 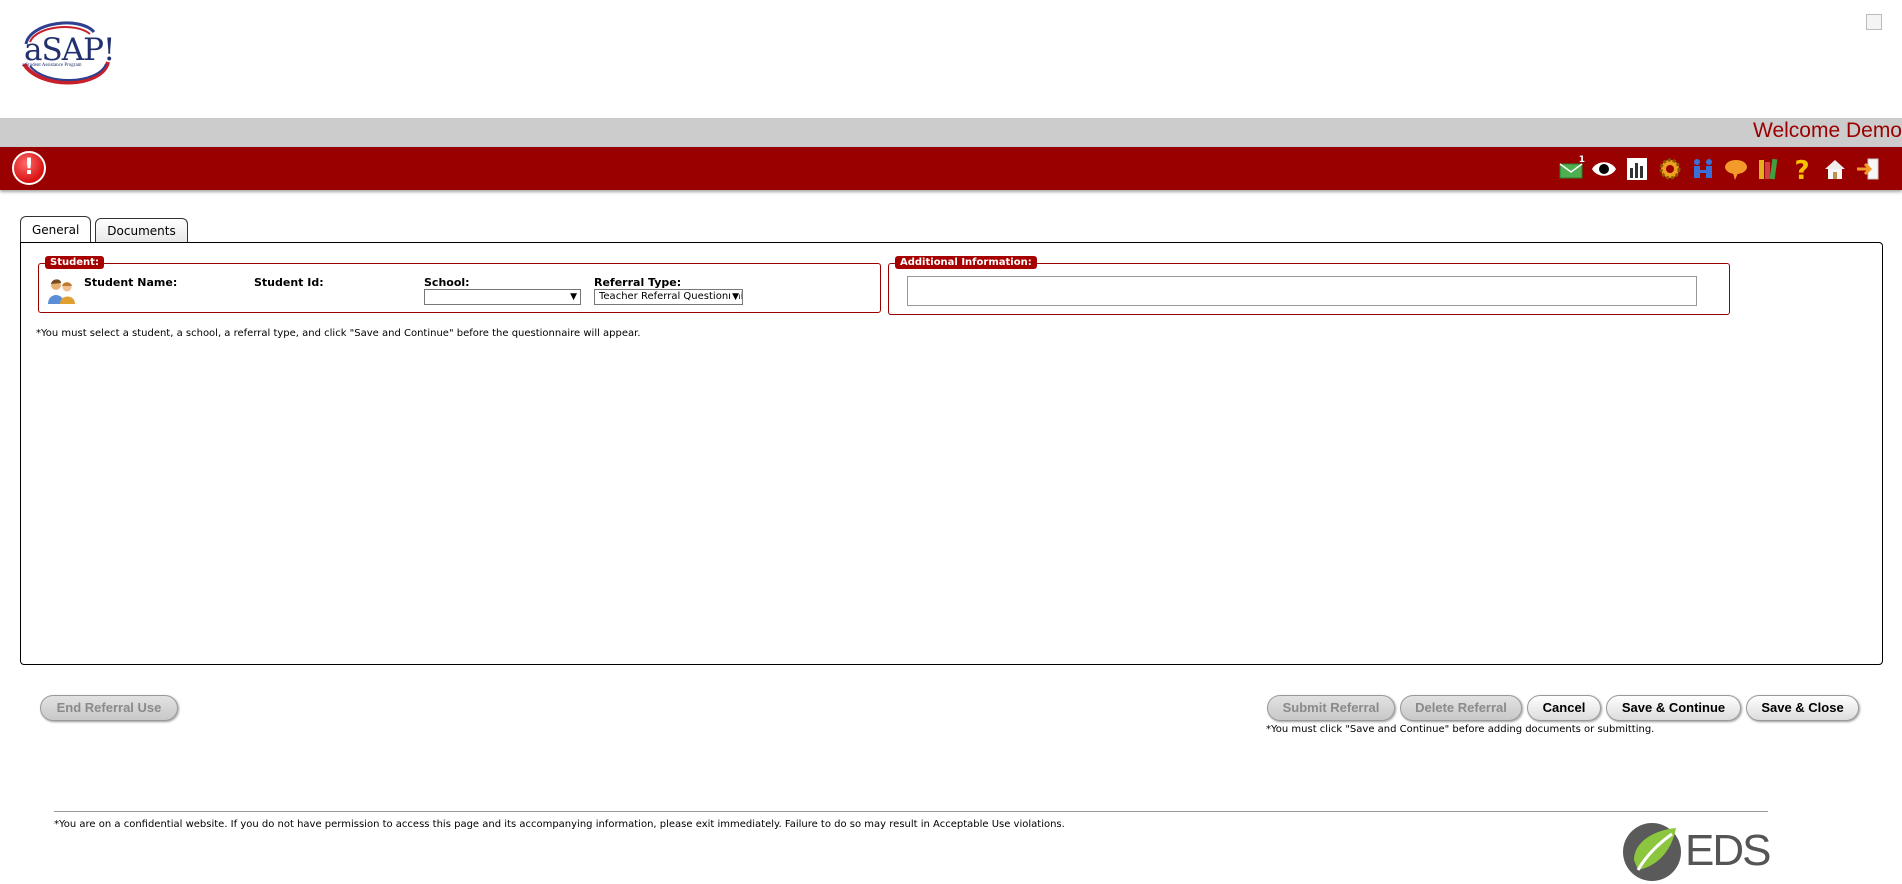 What do you see at coordinates (1461, 708) in the screenshot?
I see `delete-referral-button: Delete Referral` at bounding box center [1461, 708].